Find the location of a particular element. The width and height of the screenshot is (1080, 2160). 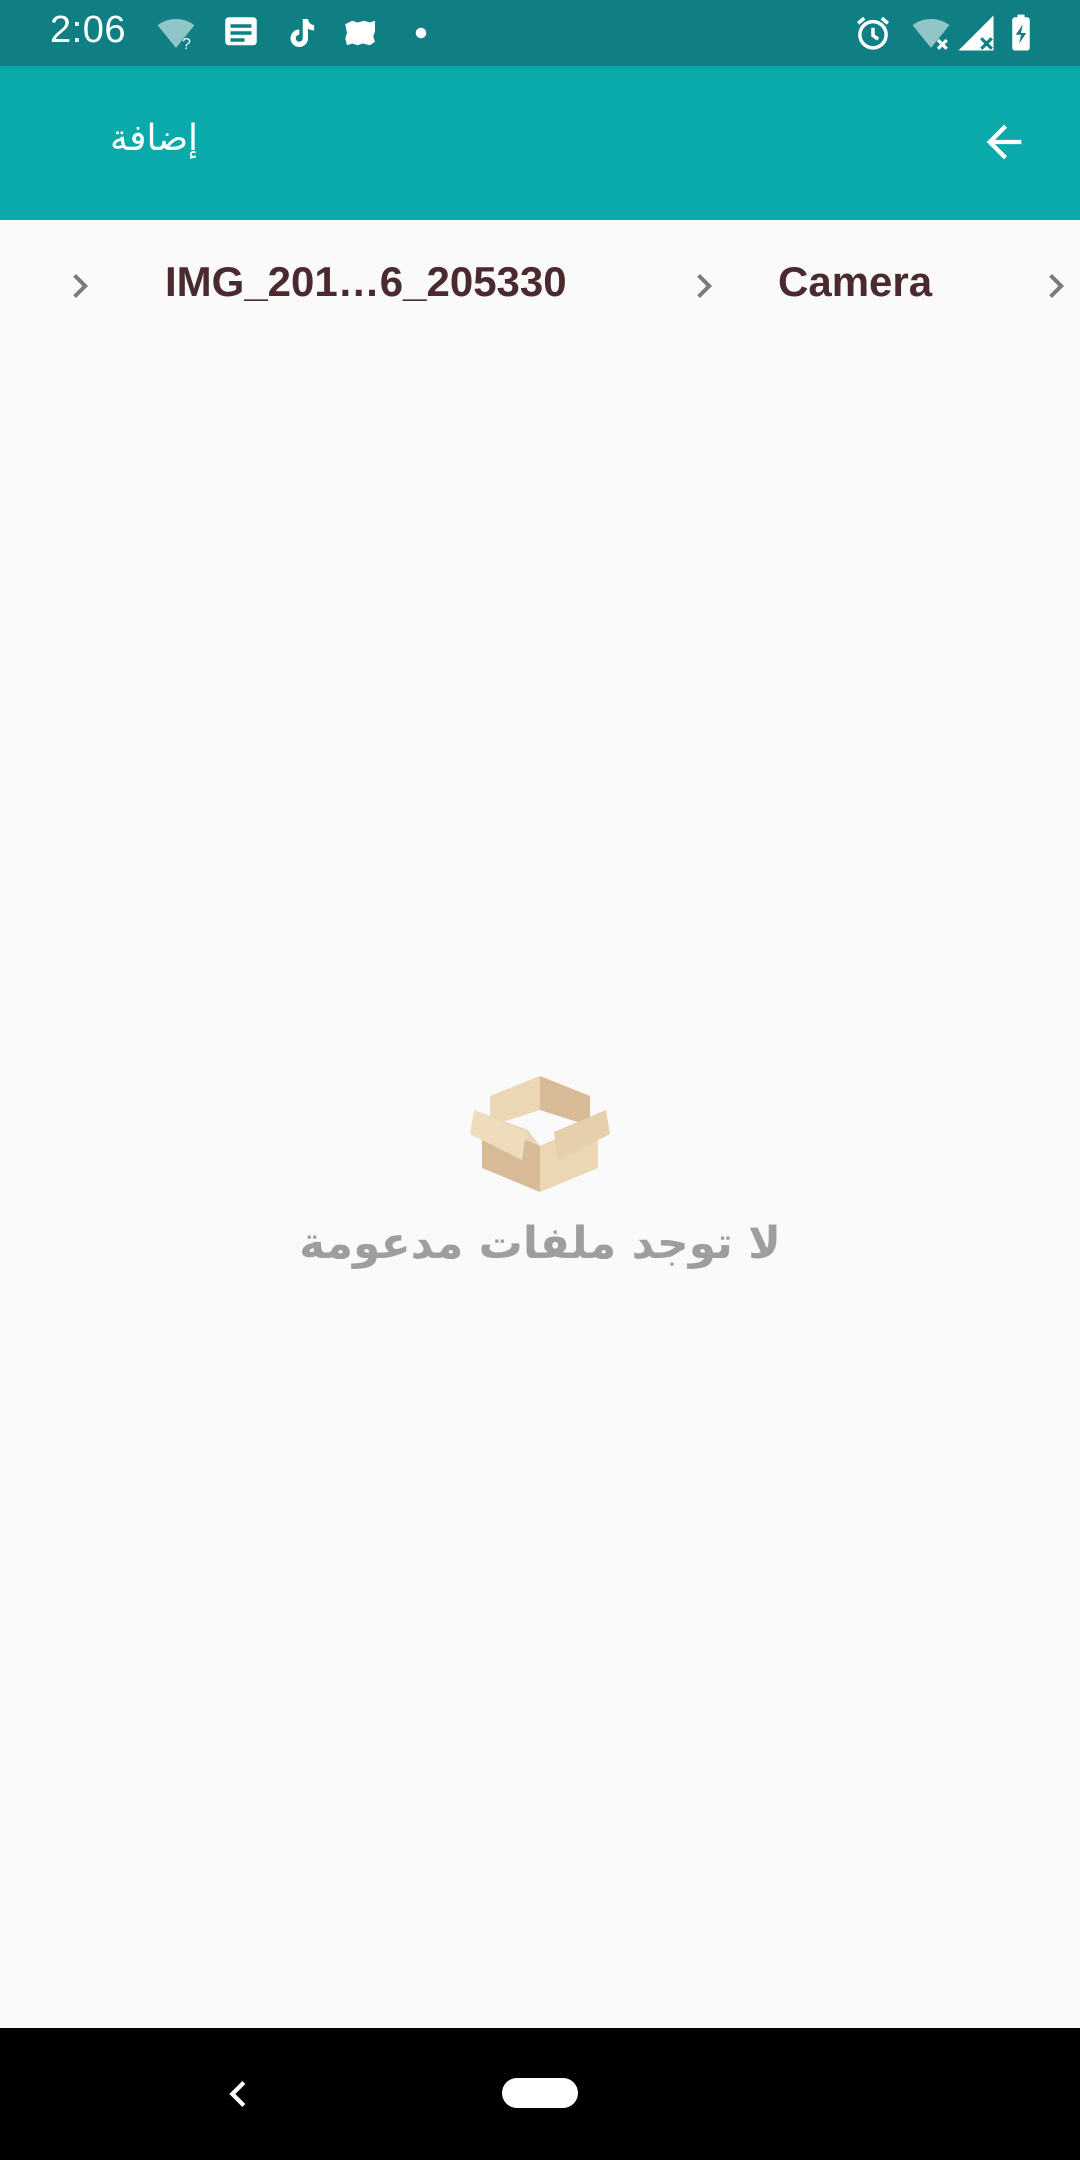

wifi-off-icon is located at coordinates (931, 34).